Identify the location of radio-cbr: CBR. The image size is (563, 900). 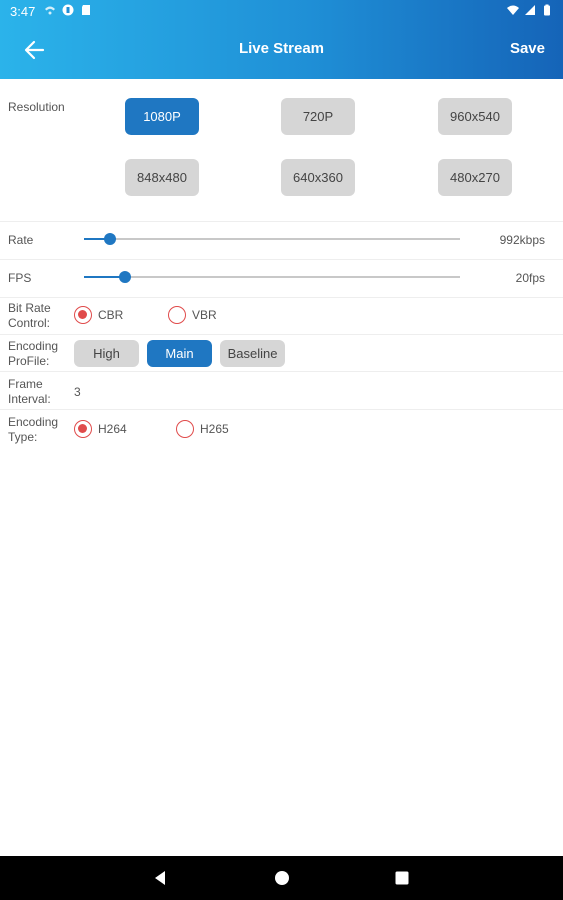
(98, 315).